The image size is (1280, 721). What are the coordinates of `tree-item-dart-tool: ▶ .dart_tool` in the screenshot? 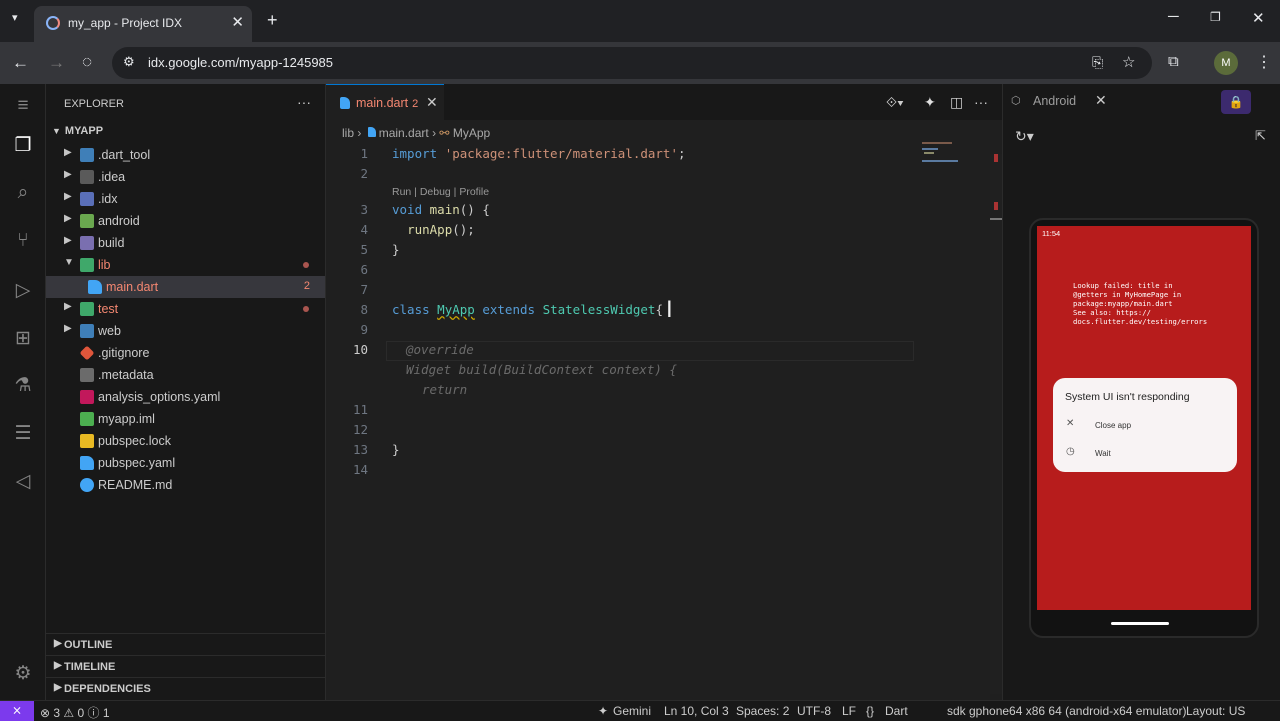 It's located at (185, 155).